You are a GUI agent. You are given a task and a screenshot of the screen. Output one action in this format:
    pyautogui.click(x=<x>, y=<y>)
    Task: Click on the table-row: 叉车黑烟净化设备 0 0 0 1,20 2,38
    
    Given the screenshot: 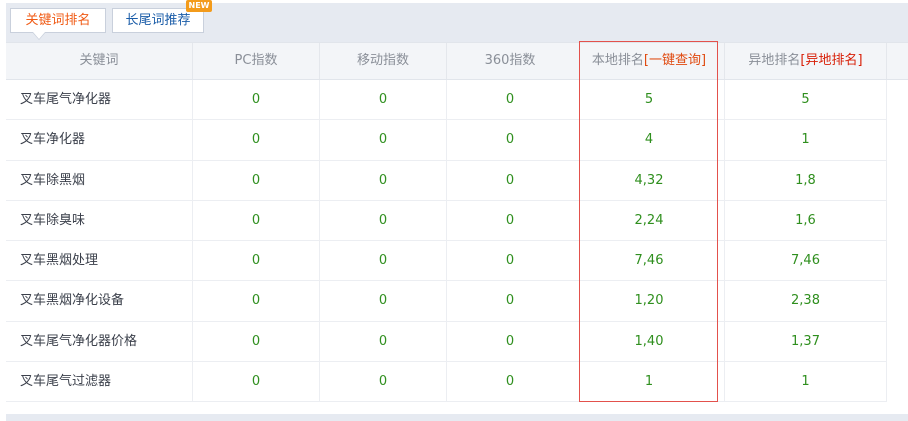 What is the action you would take?
    pyautogui.click(x=446, y=301)
    